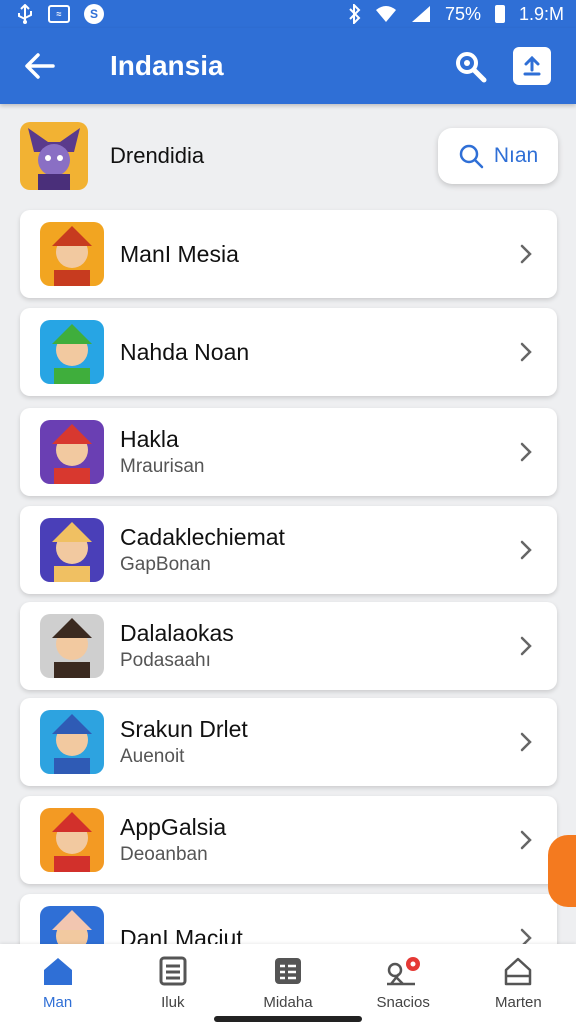 The height and width of the screenshot is (1024, 576). I want to click on clock: 1.9:M, so click(541, 13).